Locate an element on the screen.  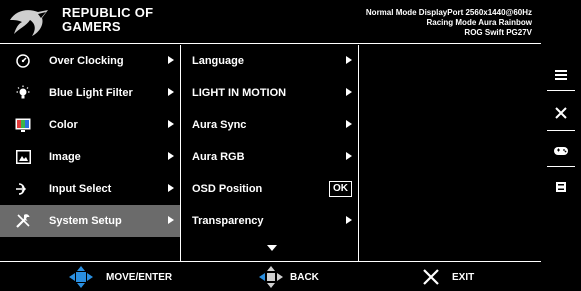
submenu-item-label: LIGHT IN MOTION is located at coordinates (239, 93).